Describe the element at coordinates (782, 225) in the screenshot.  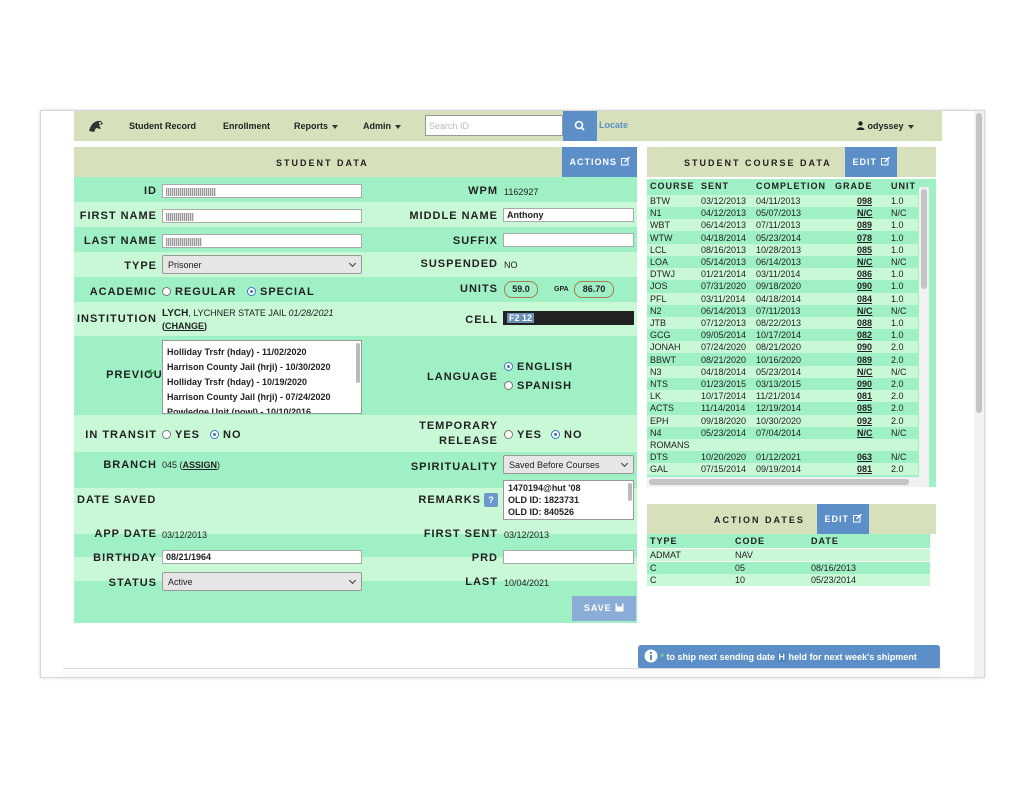
I see `table-row: WBT 06/14/2013 07/11/2013 089 1.0` at that location.